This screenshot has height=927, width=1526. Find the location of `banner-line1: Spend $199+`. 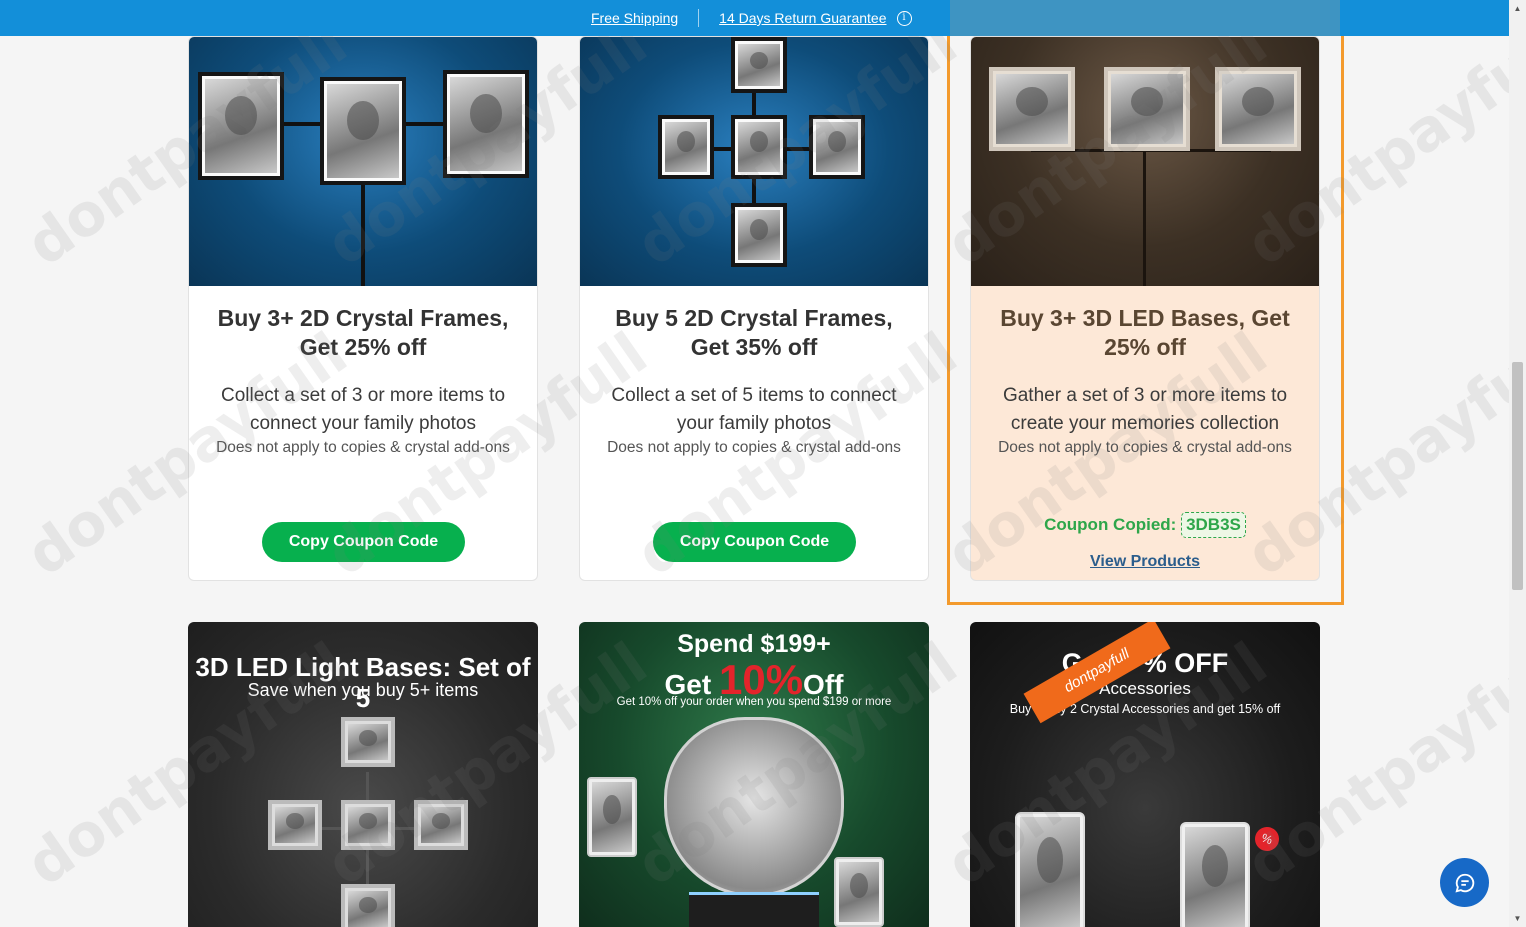

banner-line1: Spend $199+ is located at coordinates (754, 644).